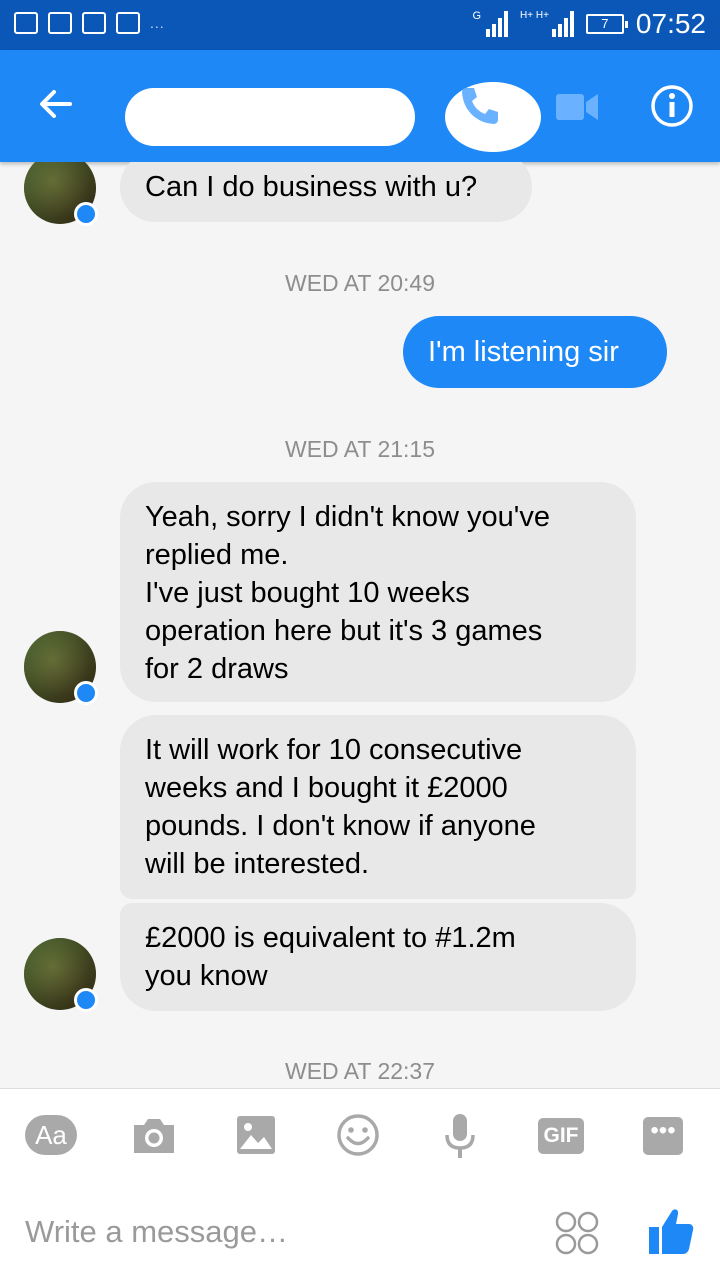  I want to click on info-icon, so click(672, 106).